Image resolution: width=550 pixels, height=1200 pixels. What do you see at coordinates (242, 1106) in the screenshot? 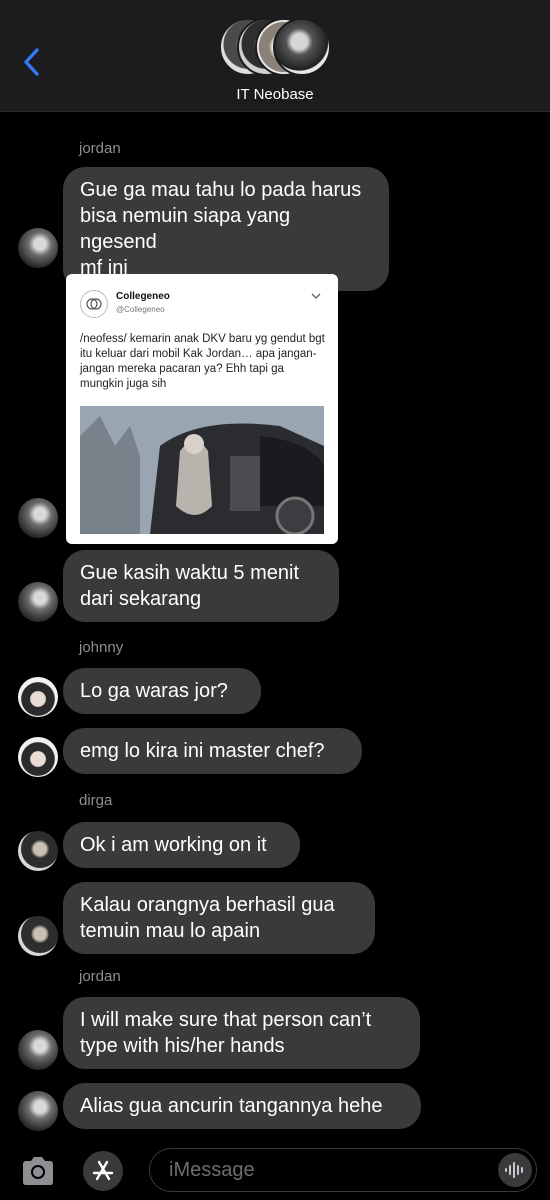
I see `message-bubble: Alias gua ancurin tangannya hehe` at bounding box center [242, 1106].